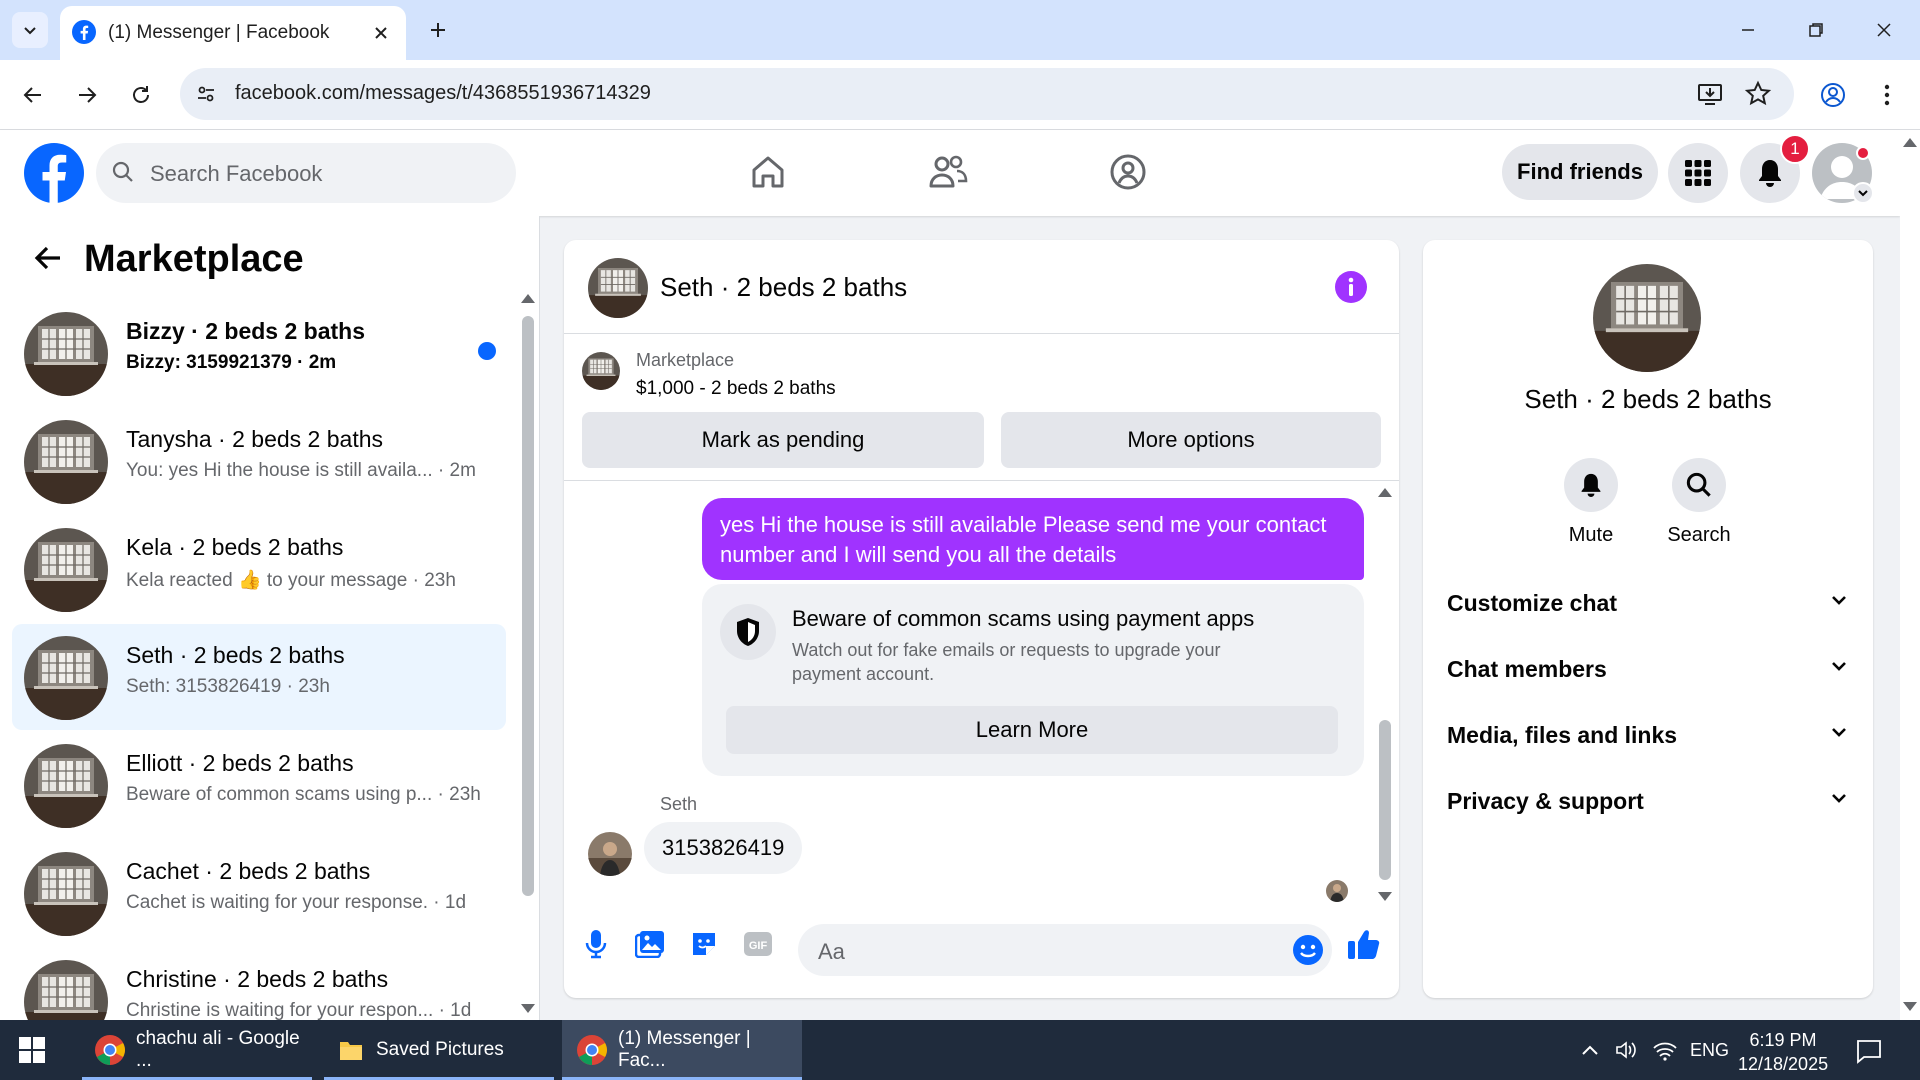  Describe the element at coordinates (1884, 30) in the screenshot. I see `close-window-button` at that location.